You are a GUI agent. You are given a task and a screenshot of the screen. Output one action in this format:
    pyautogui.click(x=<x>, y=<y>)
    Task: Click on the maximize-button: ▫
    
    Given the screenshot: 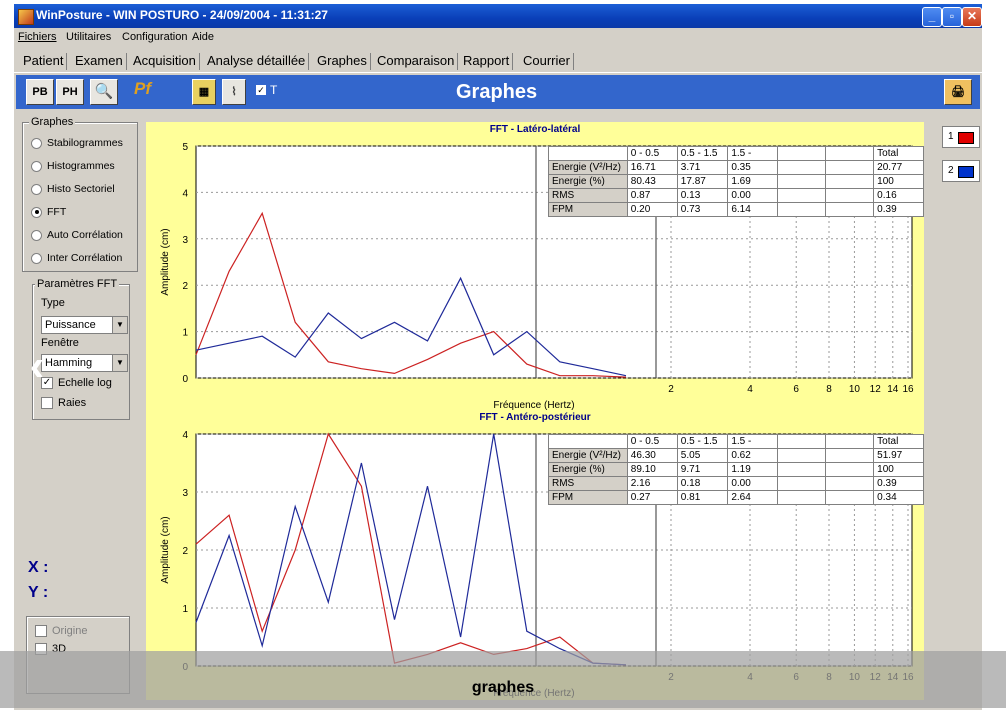 What is the action you would take?
    pyautogui.click(x=952, y=17)
    